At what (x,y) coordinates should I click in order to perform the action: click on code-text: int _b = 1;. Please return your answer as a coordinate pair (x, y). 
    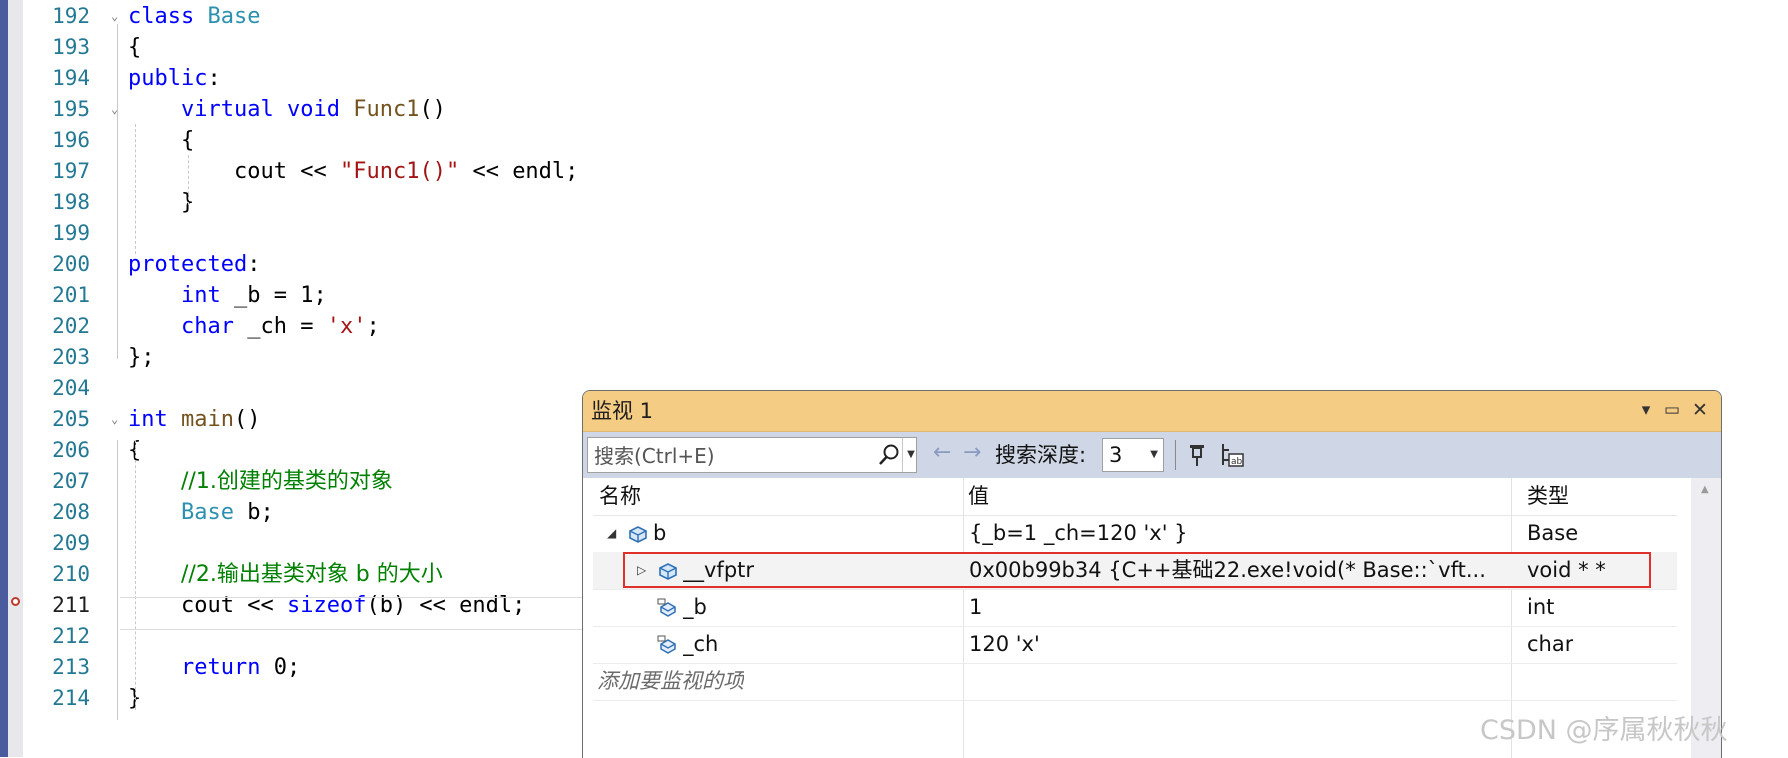
    Looking at the image, I should click on (254, 295).